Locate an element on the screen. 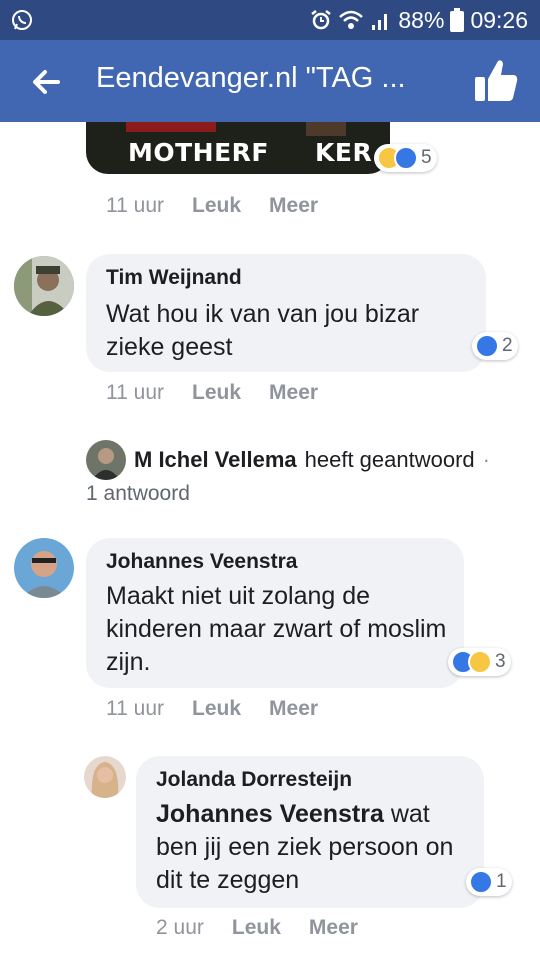 This screenshot has width=540, height=960. mention-link: Johannes Veenstra is located at coordinates (270, 814).